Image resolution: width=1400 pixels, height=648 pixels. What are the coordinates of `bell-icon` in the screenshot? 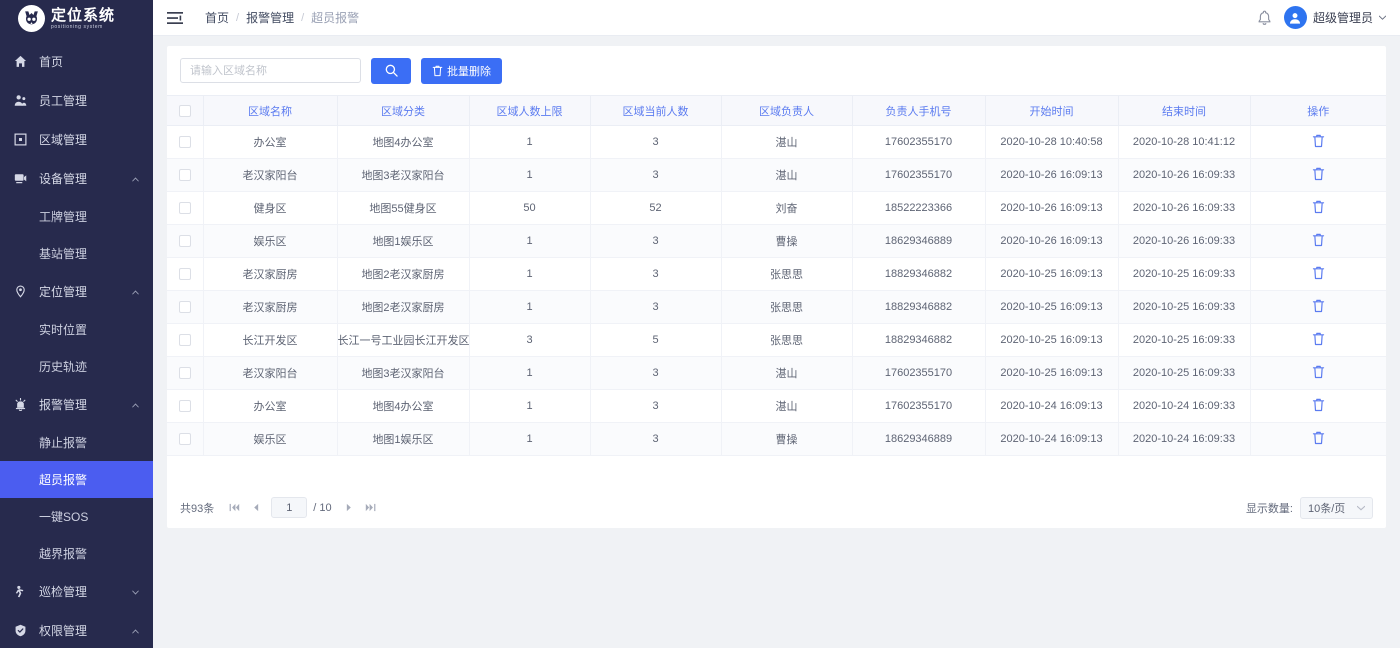 It's located at (1264, 18).